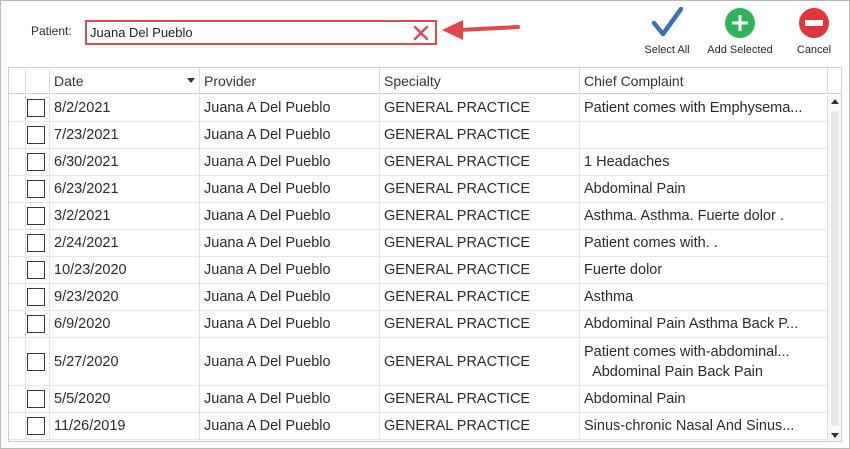  I want to click on add-selected-label: Add Selected, so click(740, 50).